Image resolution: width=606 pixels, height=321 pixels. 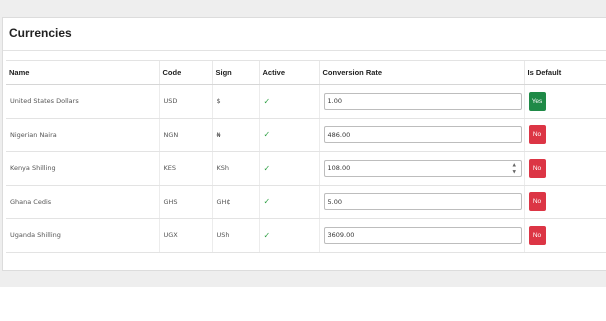 I want to click on card-title: Currencies, so click(x=40, y=33).